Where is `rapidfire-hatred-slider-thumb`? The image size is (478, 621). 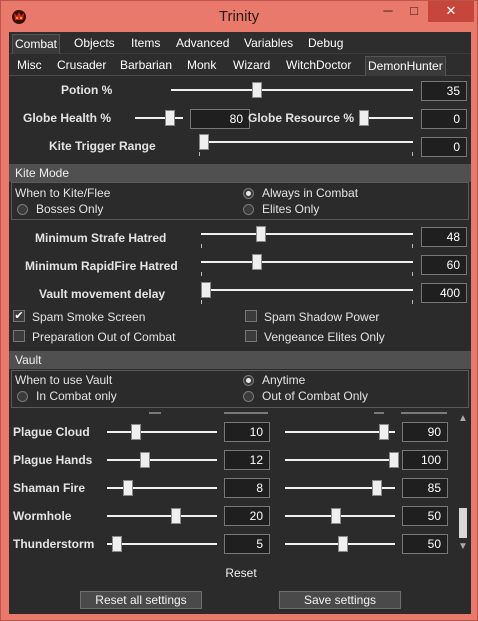
rapidfire-hatred-slider-thumb is located at coordinates (257, 262).